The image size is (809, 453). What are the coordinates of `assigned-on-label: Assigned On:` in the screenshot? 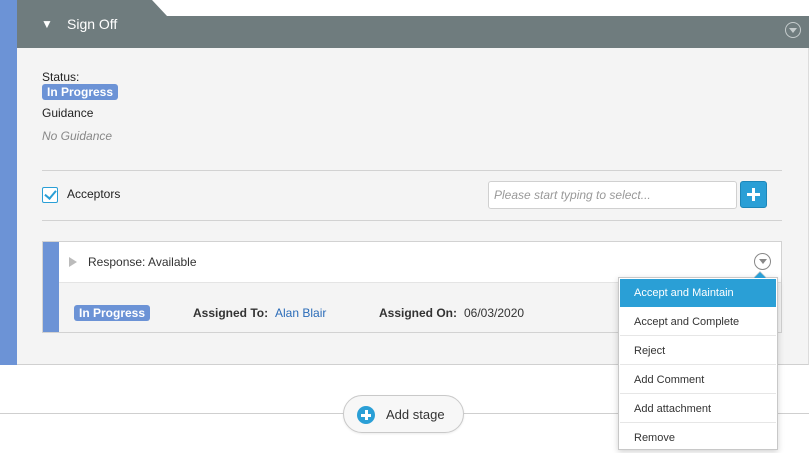 It's located at (418, 313).